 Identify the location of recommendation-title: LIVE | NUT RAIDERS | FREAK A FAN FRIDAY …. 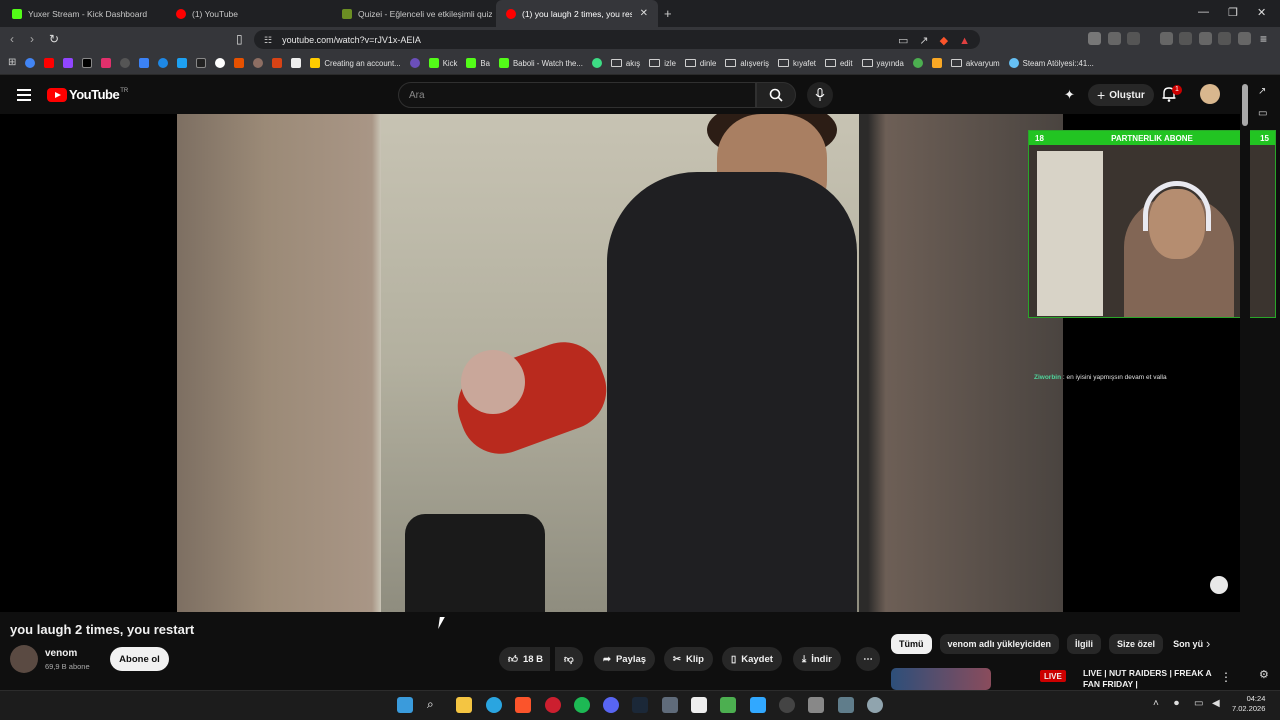
(1148, 679).